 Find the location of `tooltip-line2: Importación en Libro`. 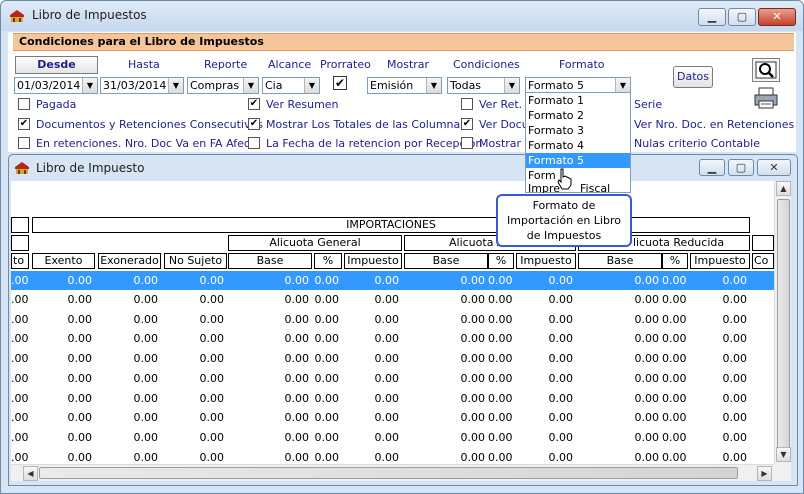

tooltip-line2: Importación en Libro is located at coordinates (564, 220).